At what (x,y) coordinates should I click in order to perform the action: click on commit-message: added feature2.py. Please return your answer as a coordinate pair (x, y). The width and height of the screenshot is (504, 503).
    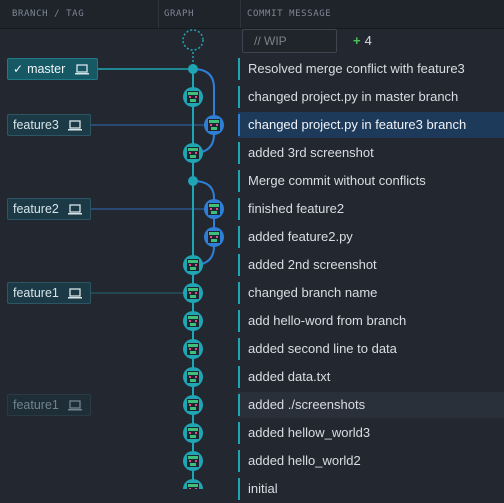
    Looking at the image, I should click on (300, 236).